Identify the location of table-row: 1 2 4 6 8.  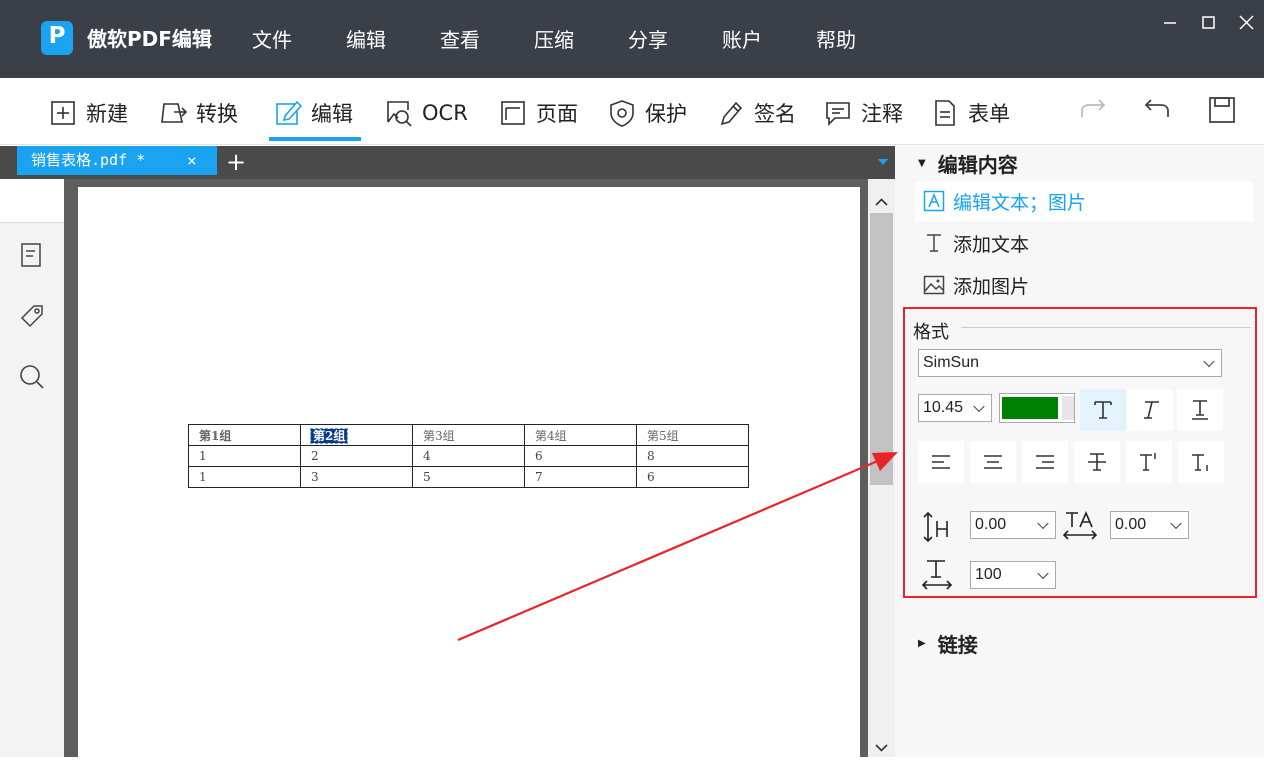
(468, 456).